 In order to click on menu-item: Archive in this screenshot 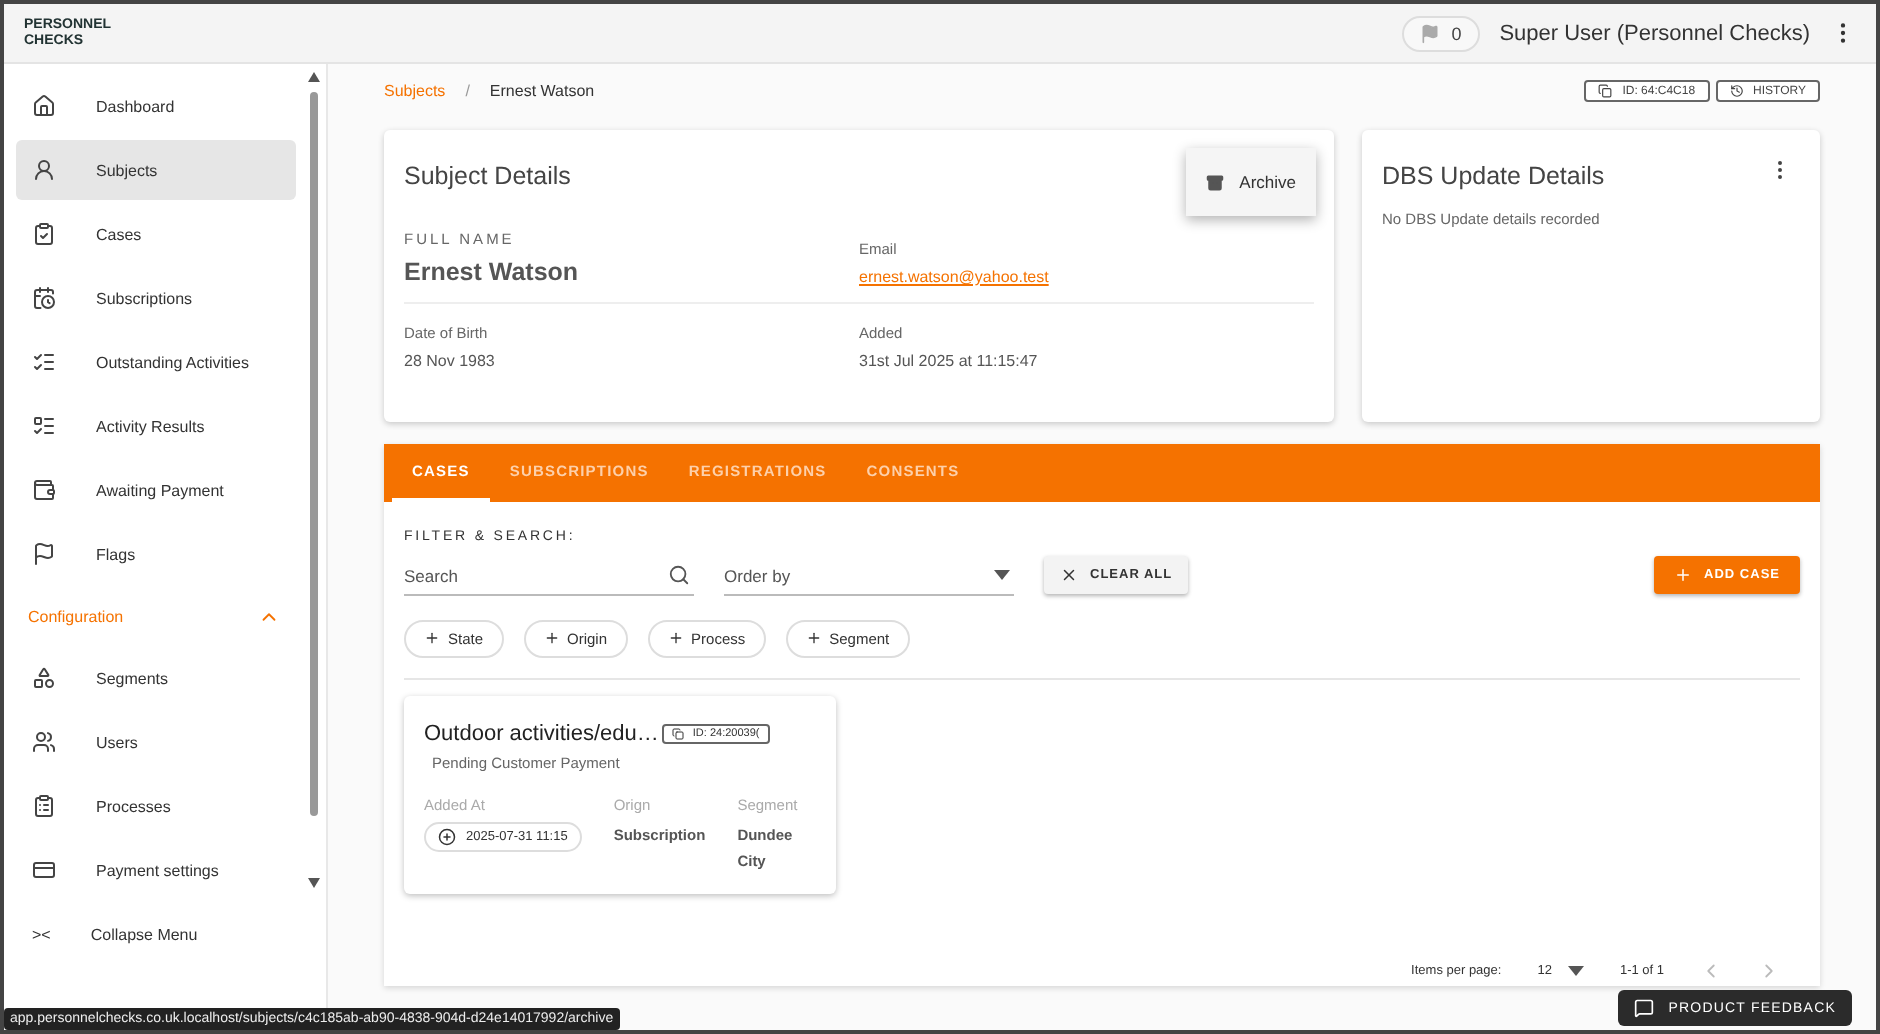, I will do `click(1250, 182)`.